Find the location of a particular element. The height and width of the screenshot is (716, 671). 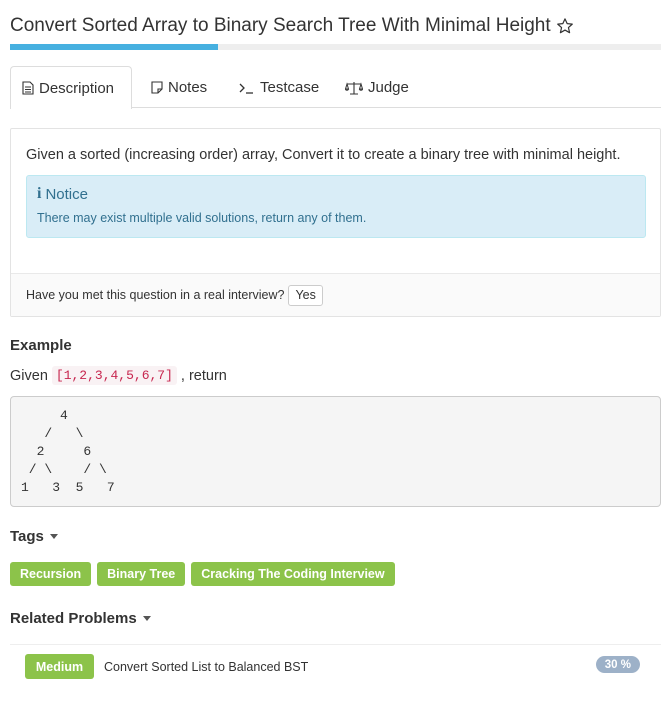

tags-toggle: Tags is located at coordinates (34, 536).